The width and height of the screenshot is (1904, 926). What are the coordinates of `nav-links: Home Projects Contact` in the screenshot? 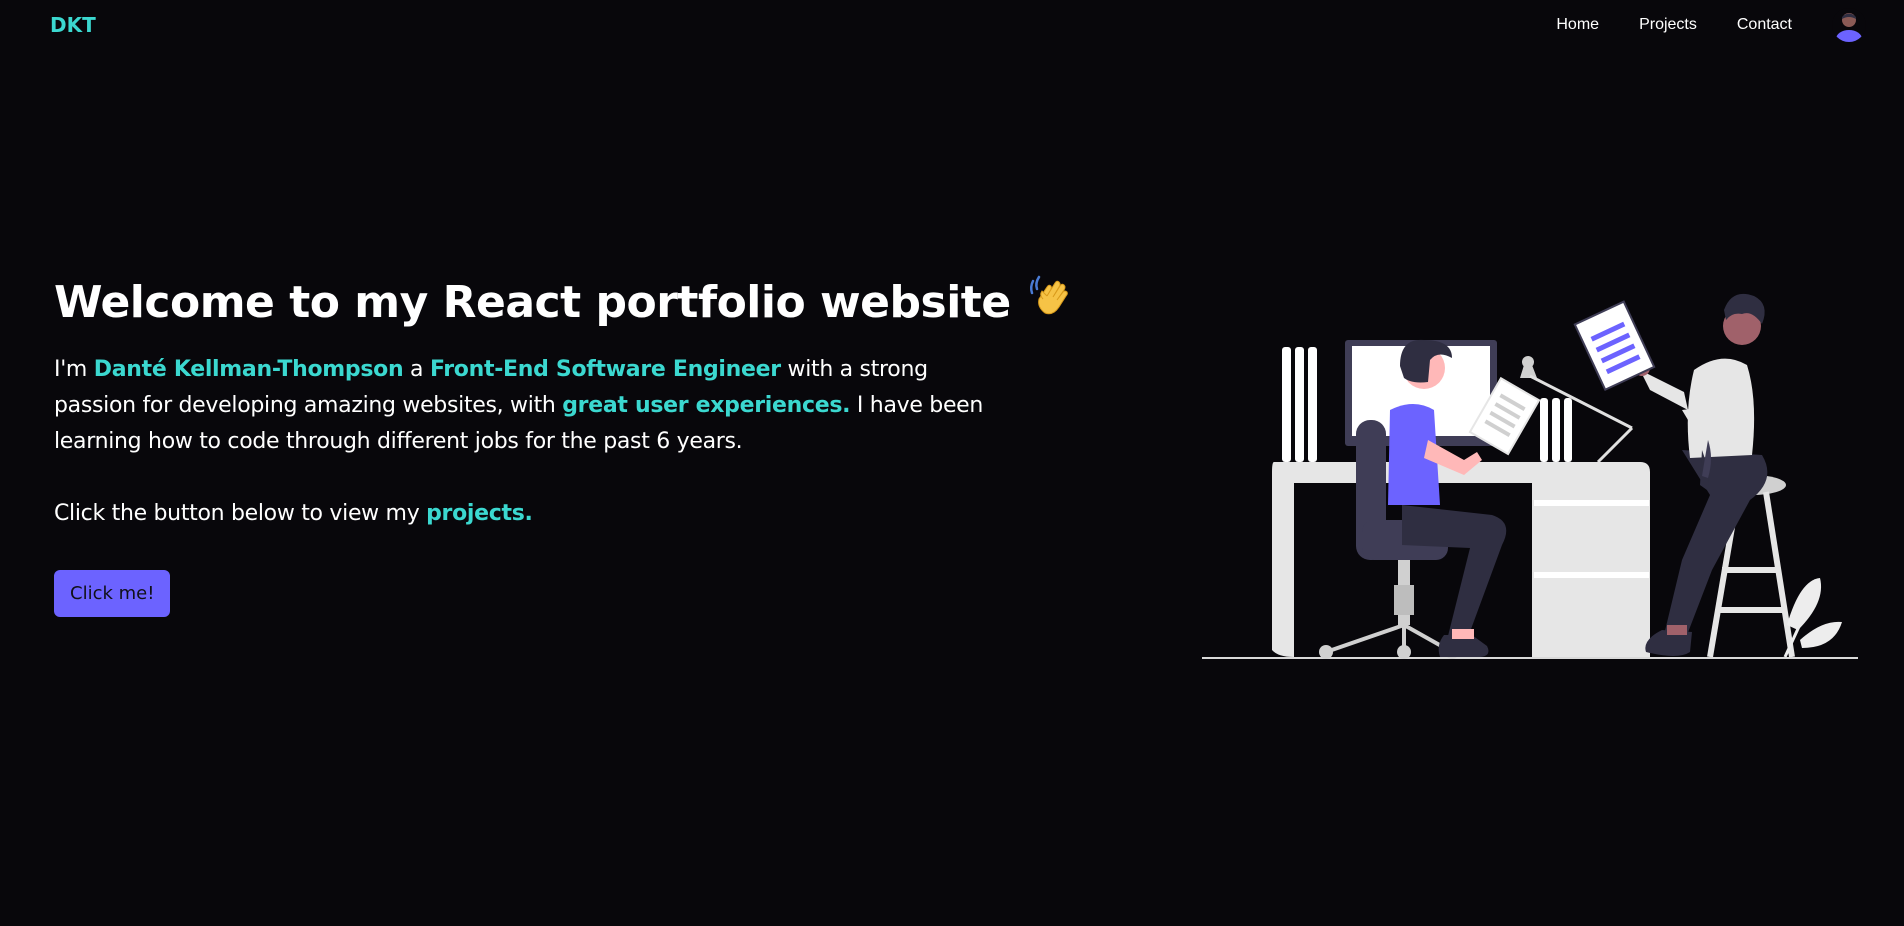 It's located at (1730, 25).